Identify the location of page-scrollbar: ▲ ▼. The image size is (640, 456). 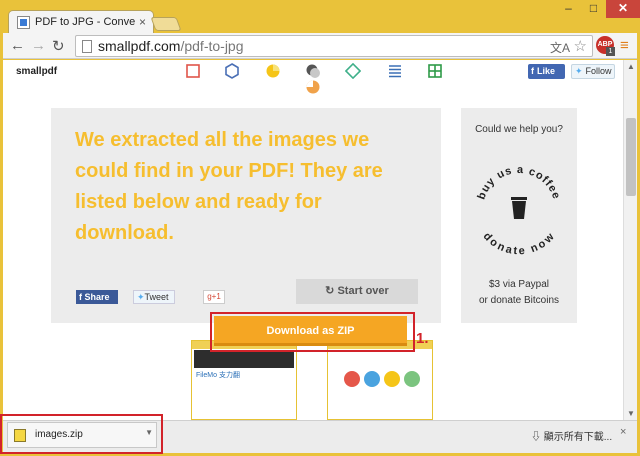
(630, 240).